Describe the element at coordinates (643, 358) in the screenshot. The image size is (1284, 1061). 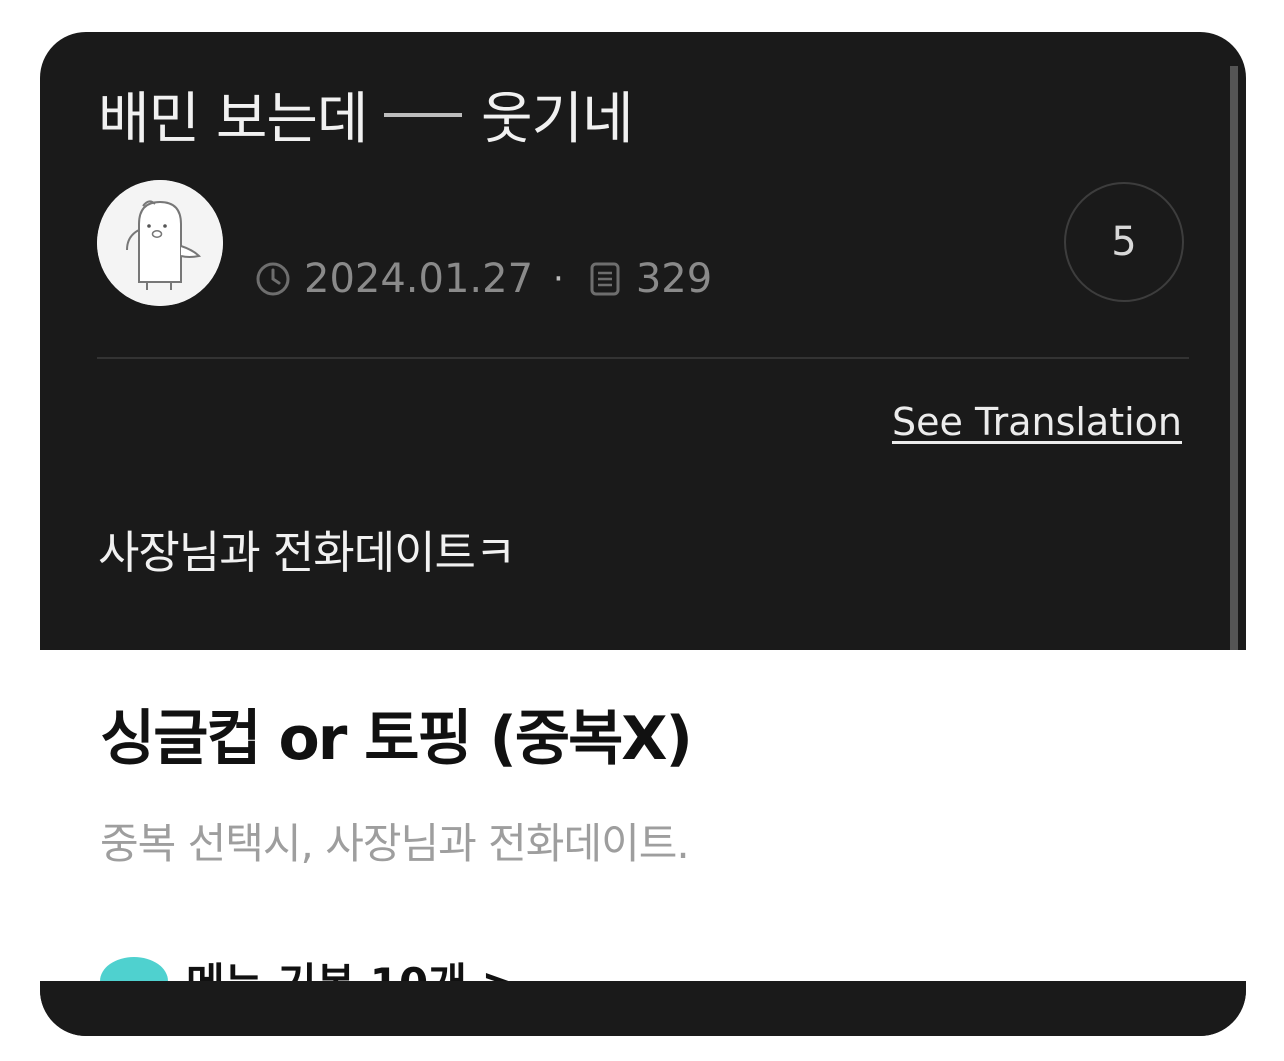
I see `divider` at that location.